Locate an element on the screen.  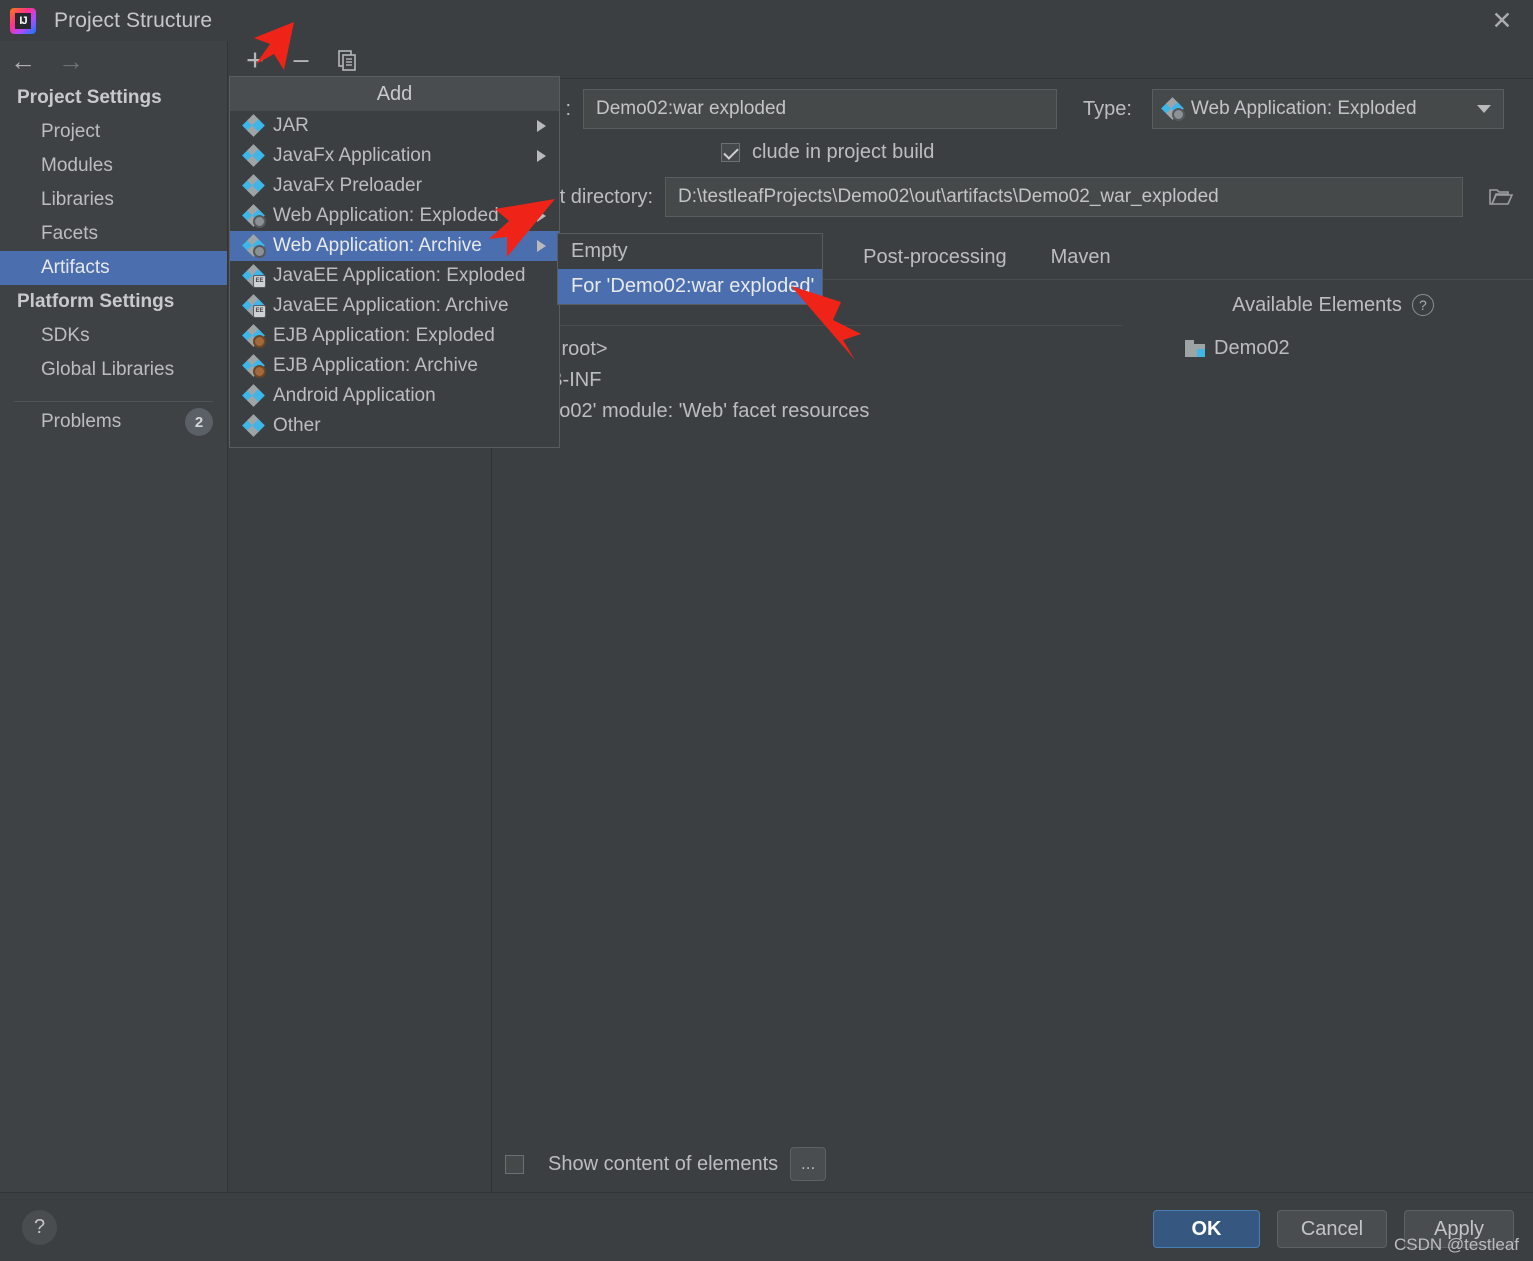
folder-open-icon is located at coordinates (1501, 197).